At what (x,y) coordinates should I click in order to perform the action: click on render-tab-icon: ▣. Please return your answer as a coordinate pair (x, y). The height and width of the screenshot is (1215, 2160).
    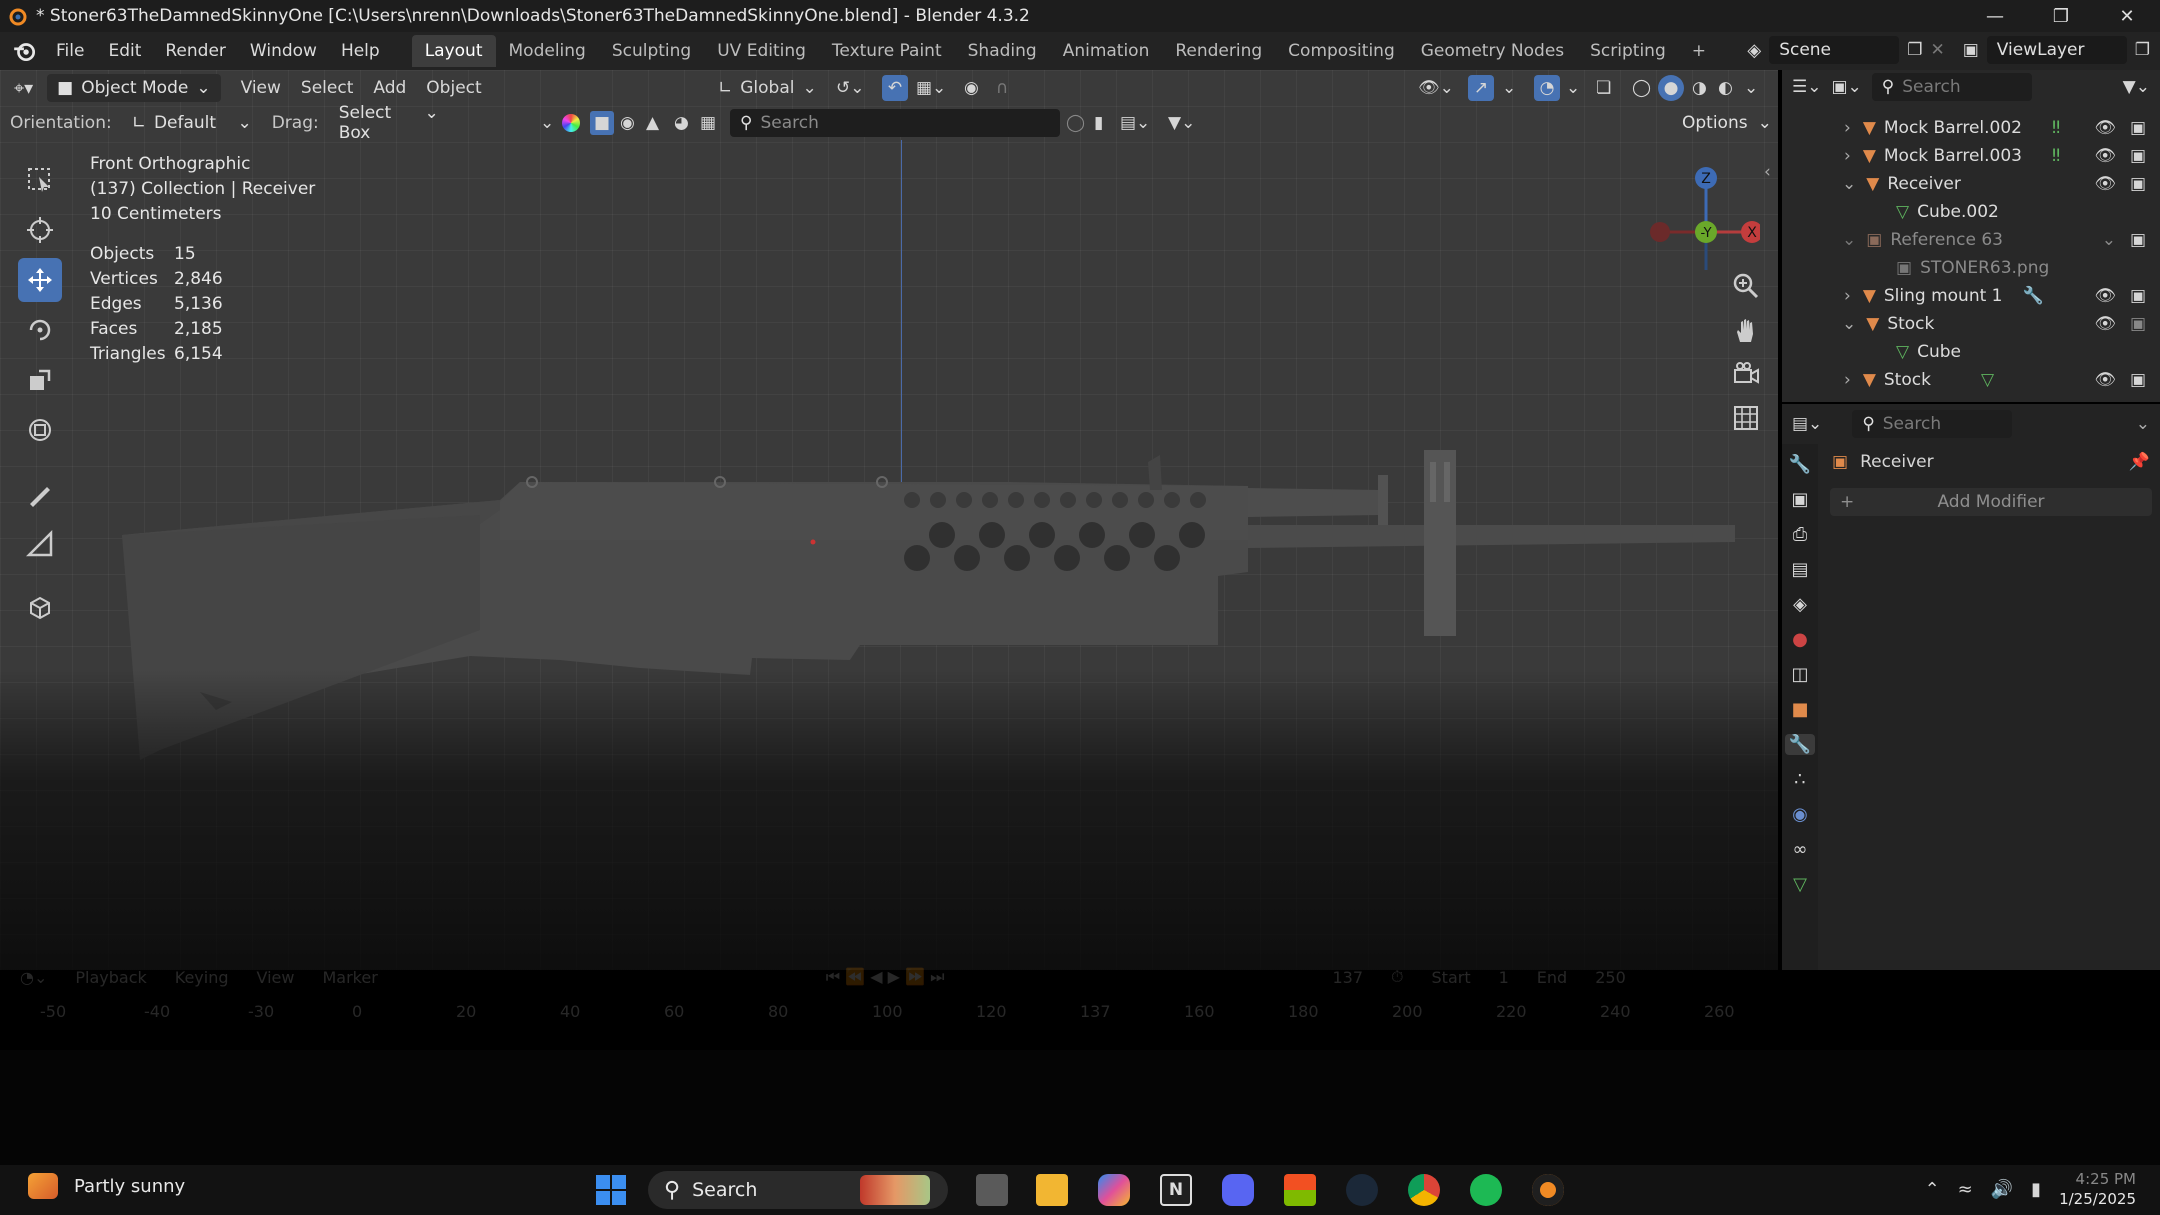
    Looking at the image, I should click on (1799, 499).